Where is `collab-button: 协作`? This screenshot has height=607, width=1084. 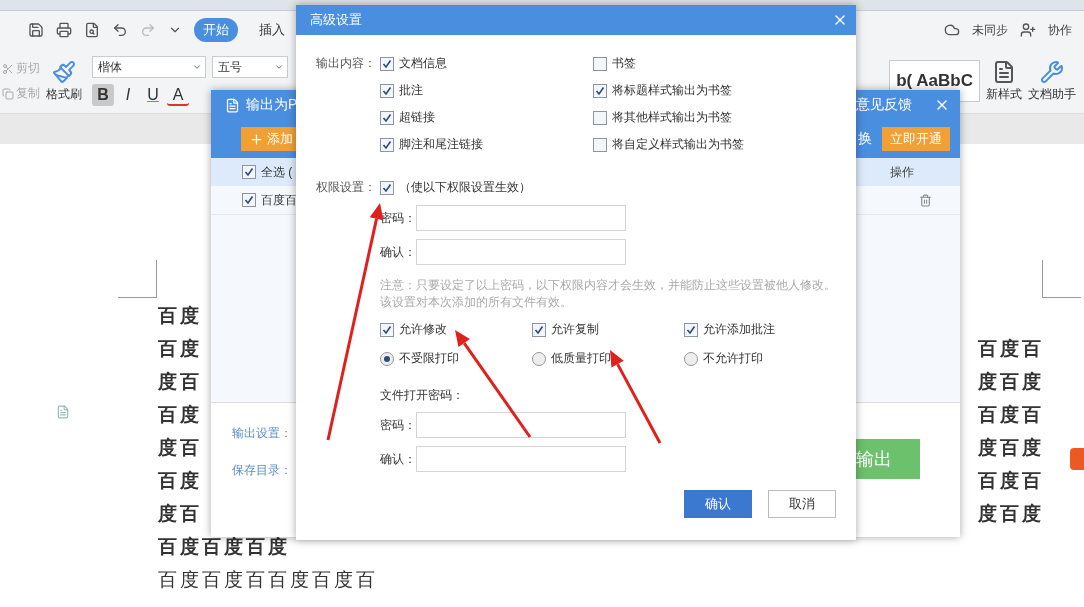
collab-button: 协作 is located at coordinates (1060, 30).